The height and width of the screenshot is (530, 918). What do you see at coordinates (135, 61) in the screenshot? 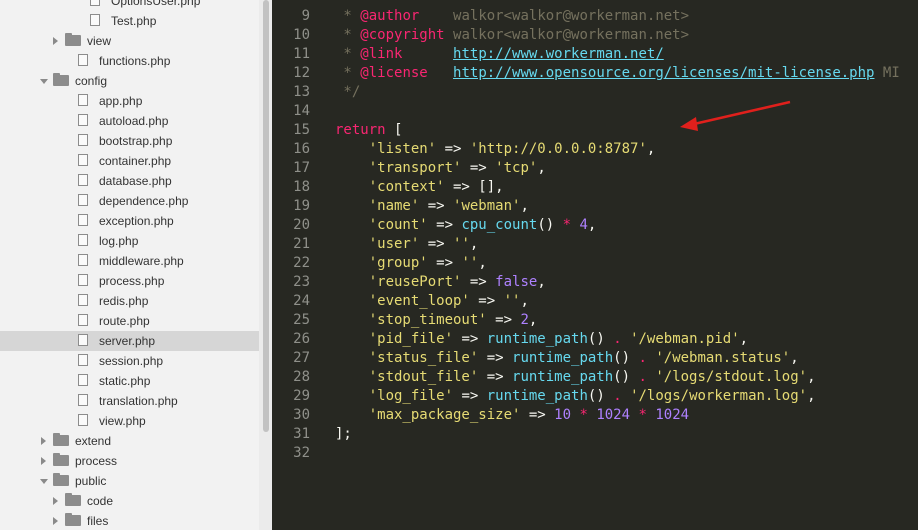
I see `tree-item-label: functions.php` at bounding box center [135, 61].